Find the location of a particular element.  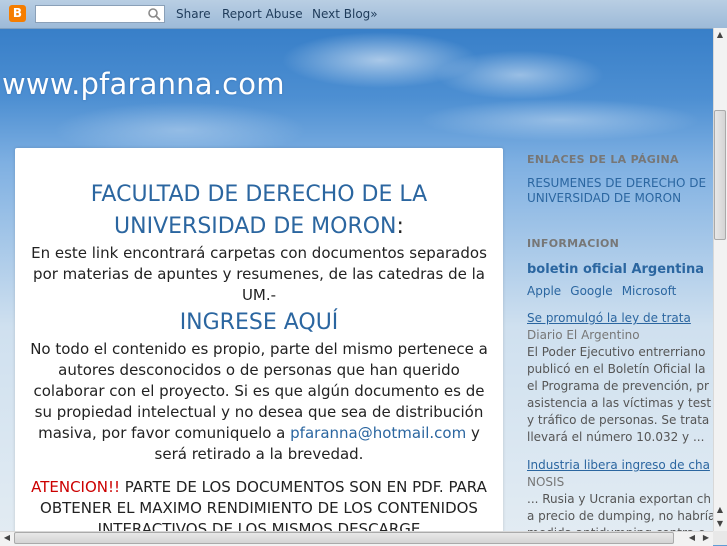

scrollbar-corner is located at coordinates (720, 538).